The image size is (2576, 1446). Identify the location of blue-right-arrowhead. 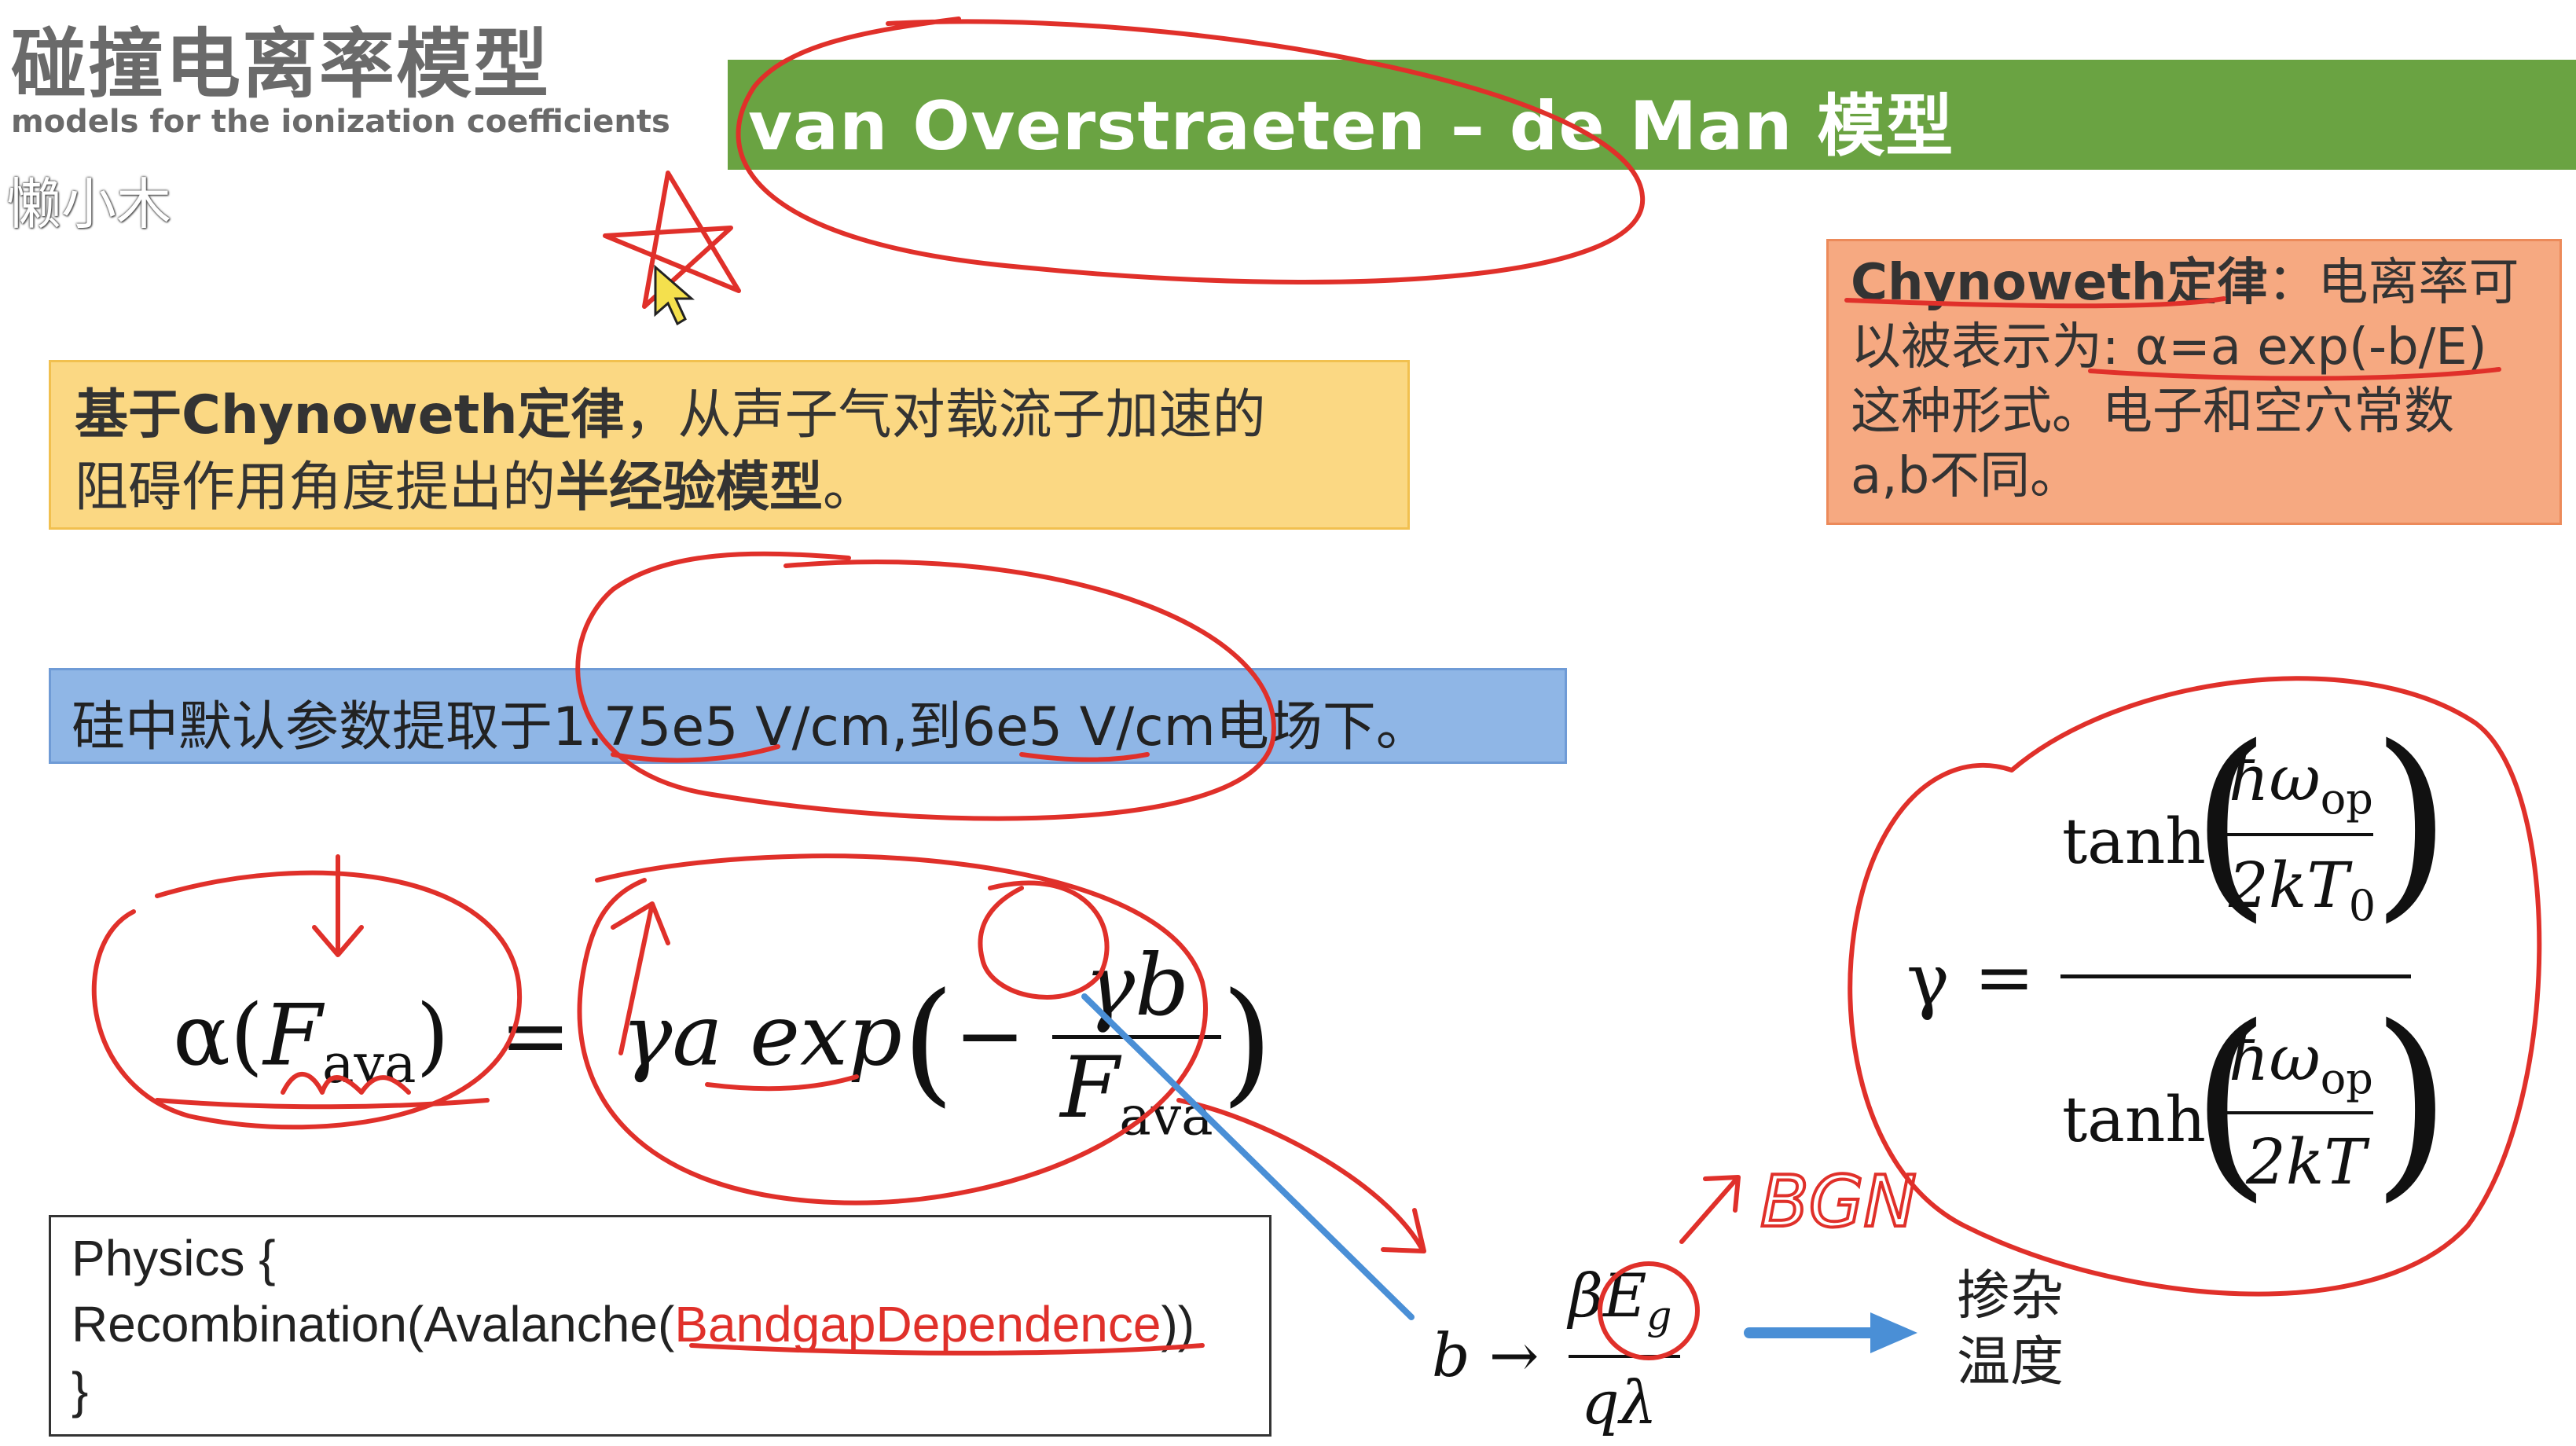
(1893, 1332).